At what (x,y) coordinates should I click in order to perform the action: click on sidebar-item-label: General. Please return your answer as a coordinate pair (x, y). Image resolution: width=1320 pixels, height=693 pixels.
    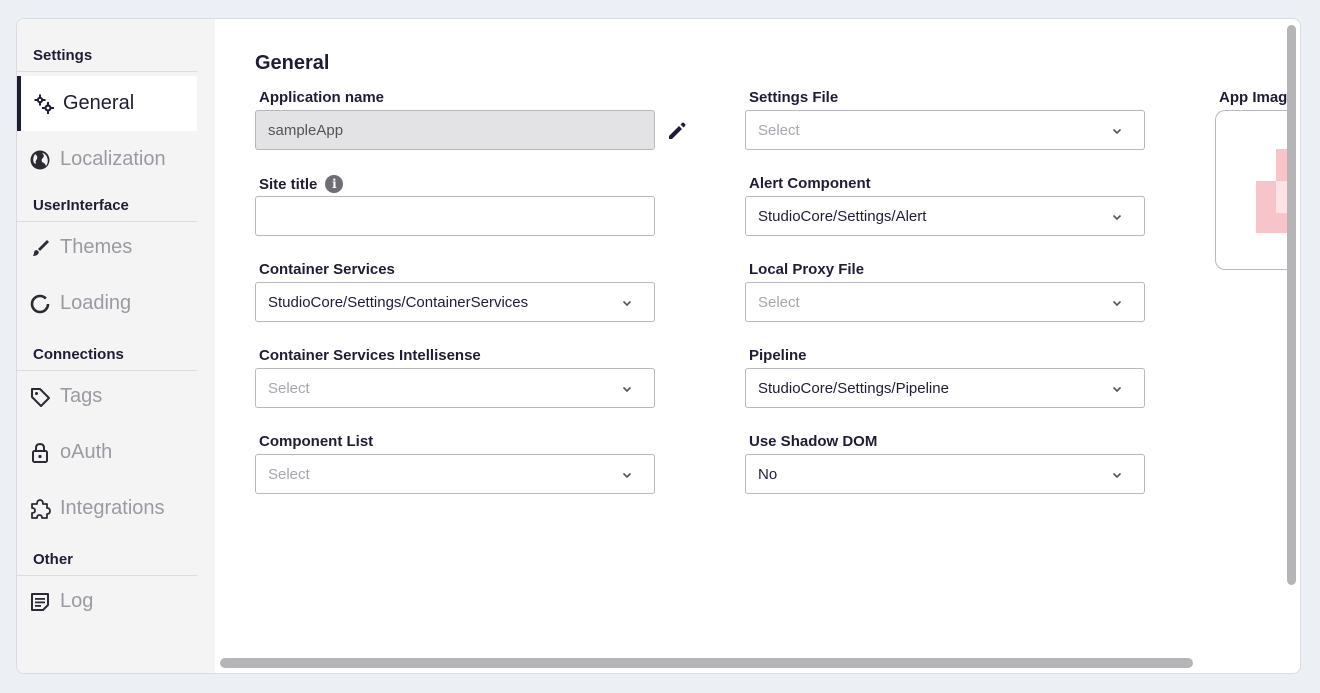
    Looking at the image, I should click on (99, 103).